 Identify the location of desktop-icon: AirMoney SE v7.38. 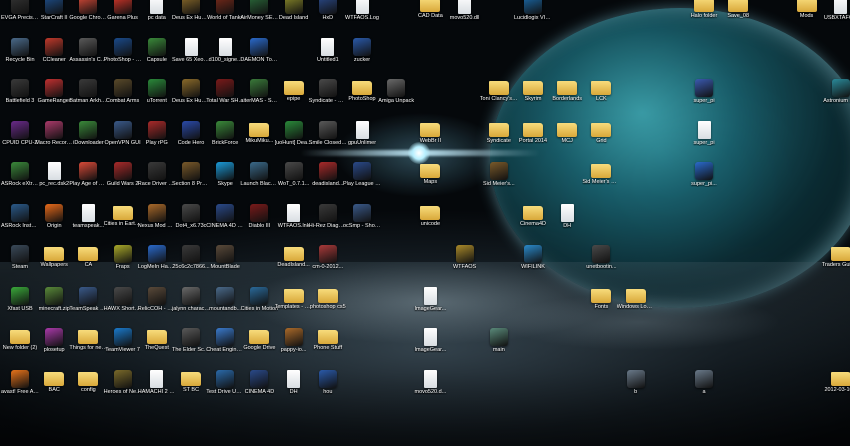
(259, 18).